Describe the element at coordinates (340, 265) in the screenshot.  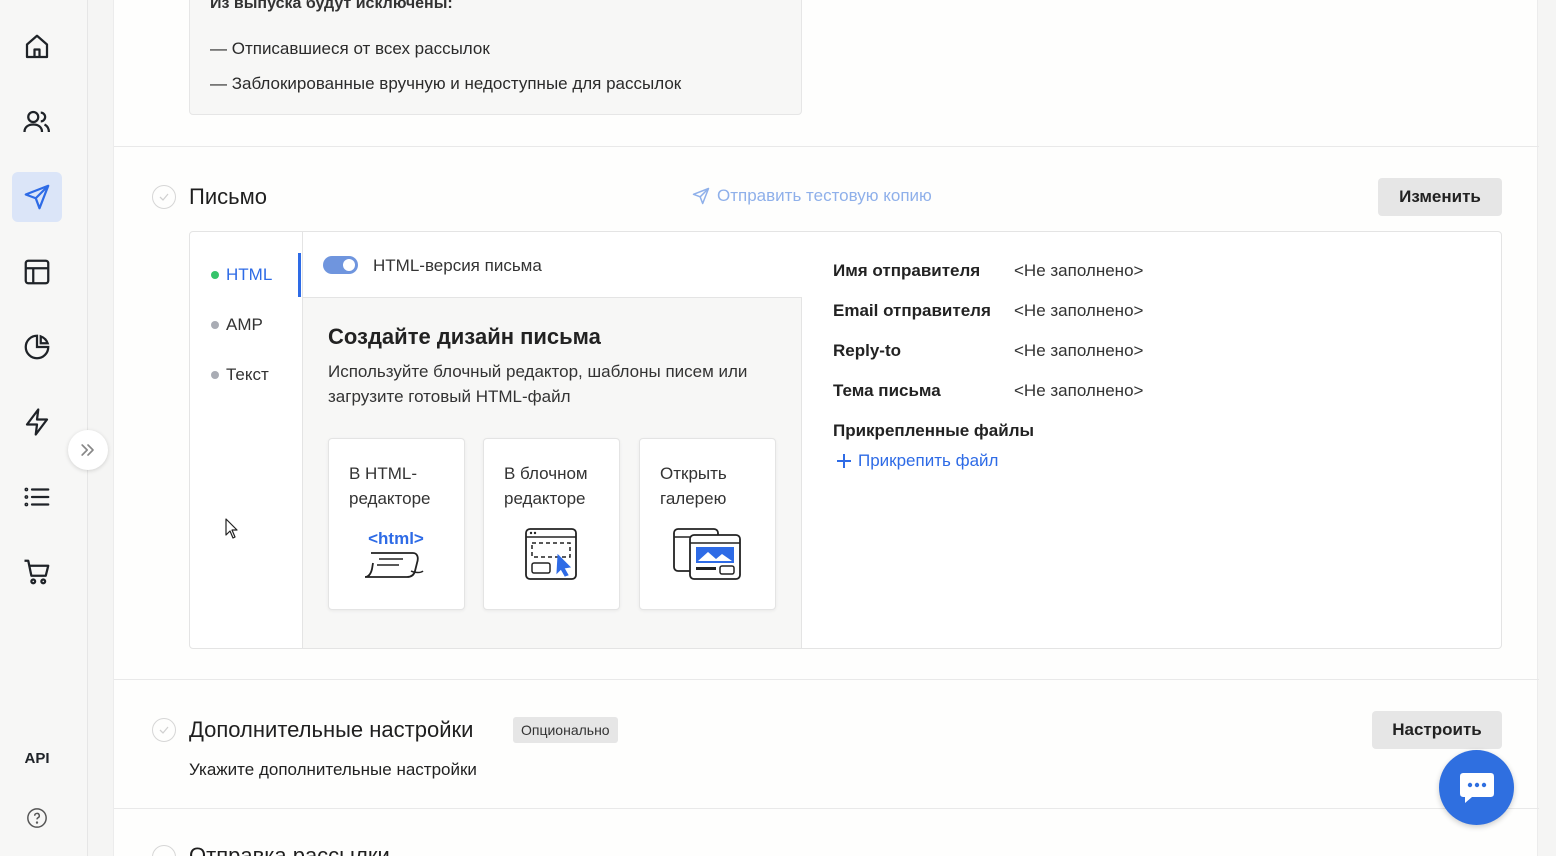
I see `html-version-toggle` at that location.